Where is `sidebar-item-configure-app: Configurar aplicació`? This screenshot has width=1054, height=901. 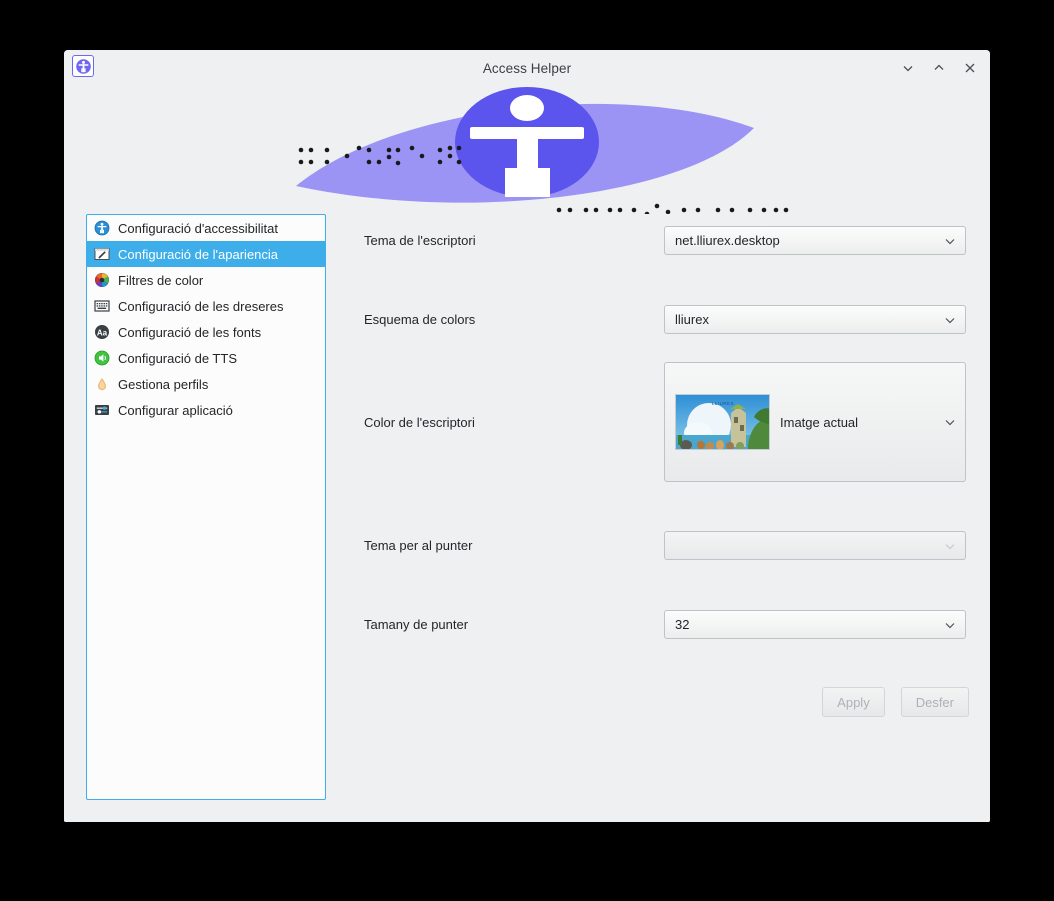
sidebar-item-configure-app: Configurar aplicació is located at coordinates (206, 410).